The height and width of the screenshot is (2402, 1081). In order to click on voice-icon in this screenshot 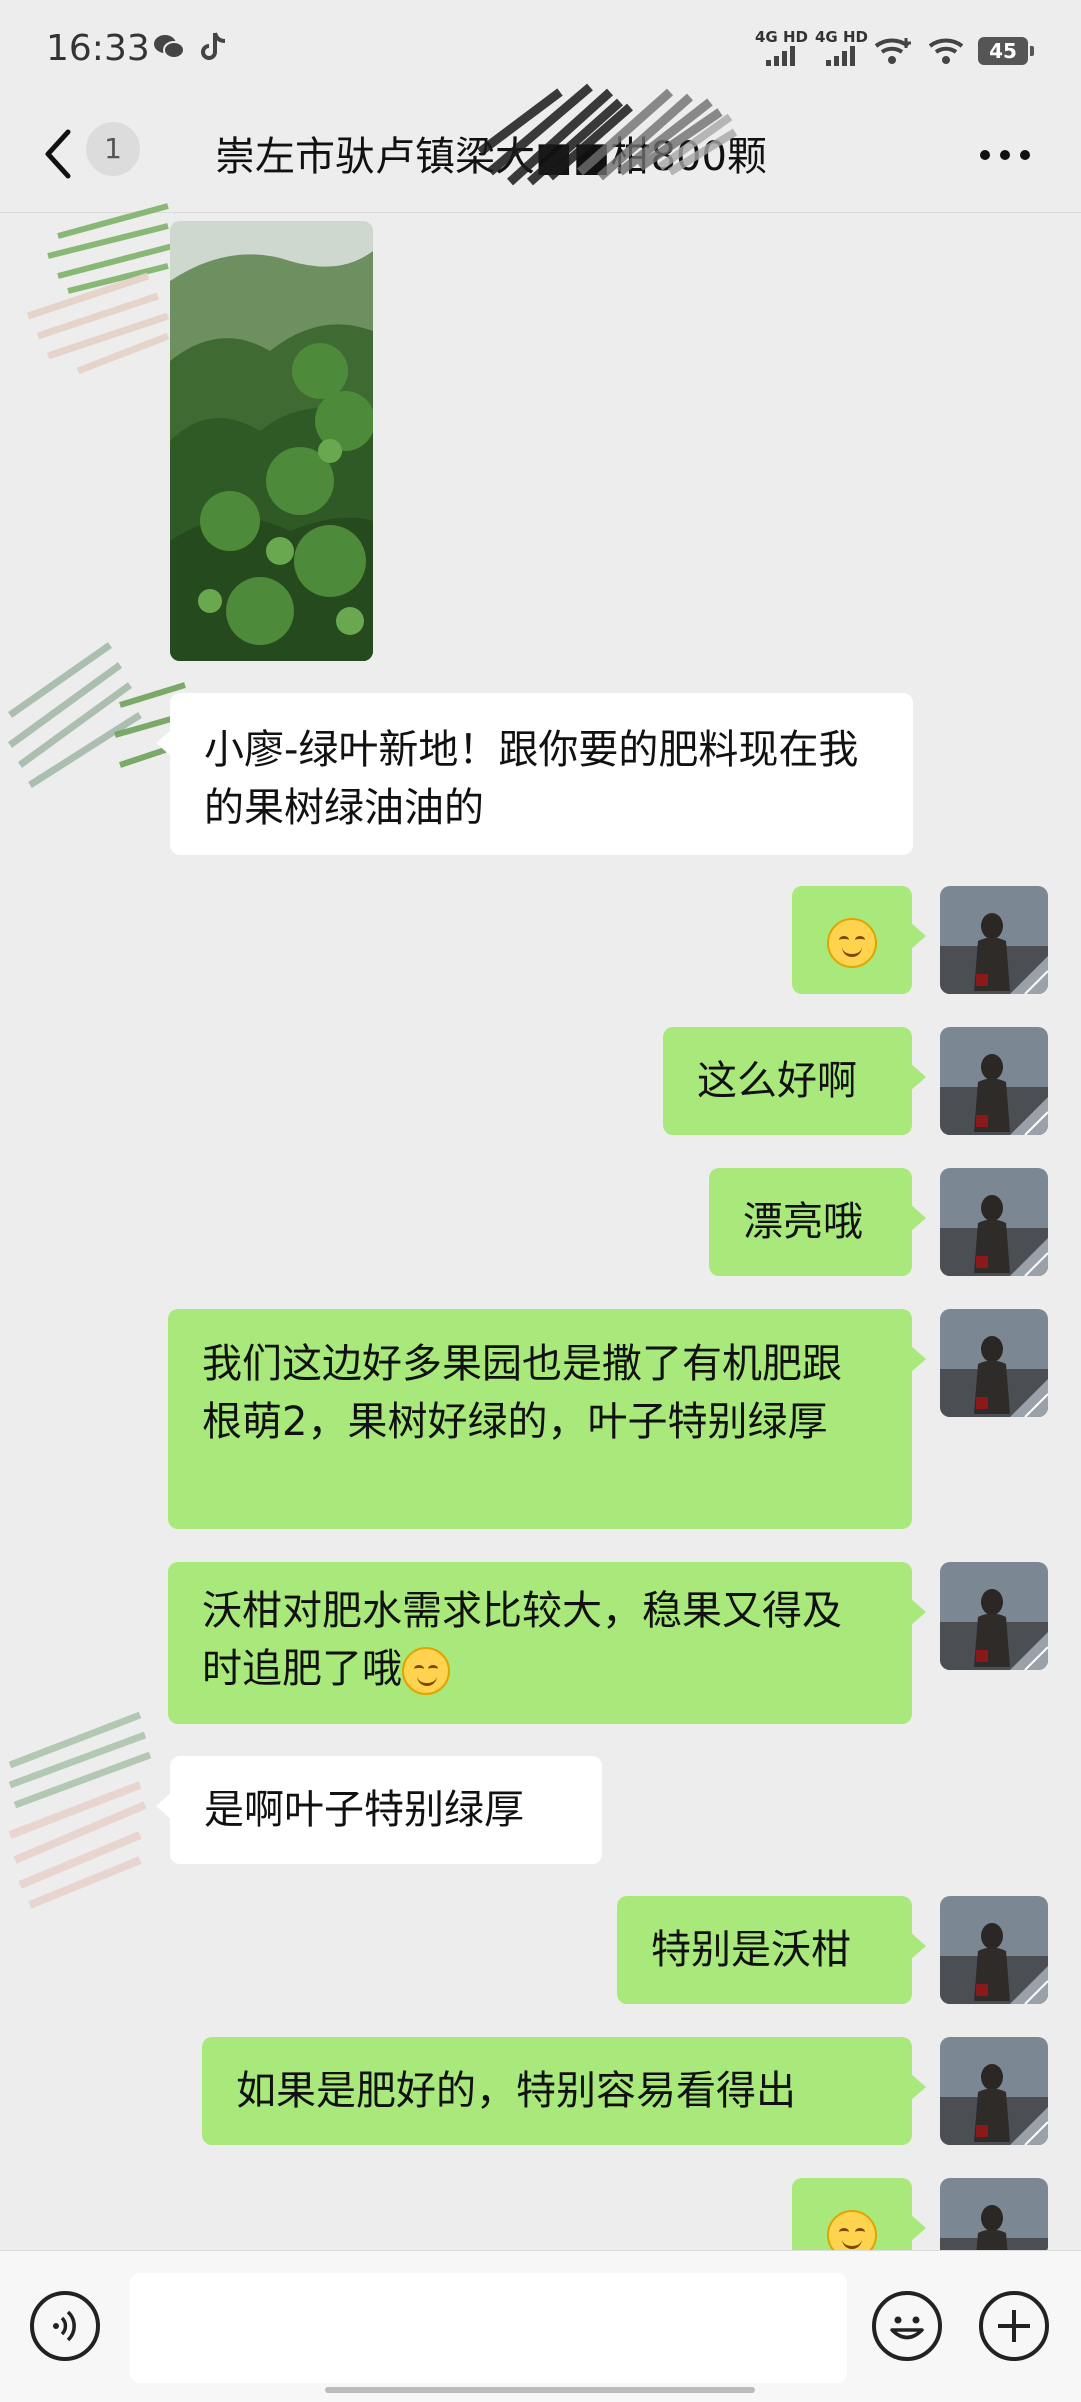, I will do `click(64, 2326)`.